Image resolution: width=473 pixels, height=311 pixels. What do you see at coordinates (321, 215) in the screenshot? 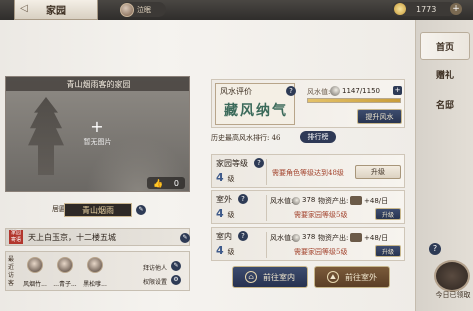
I see `outdoor-requirement: 需要家园等级5级` at bounding box center [321, 215].